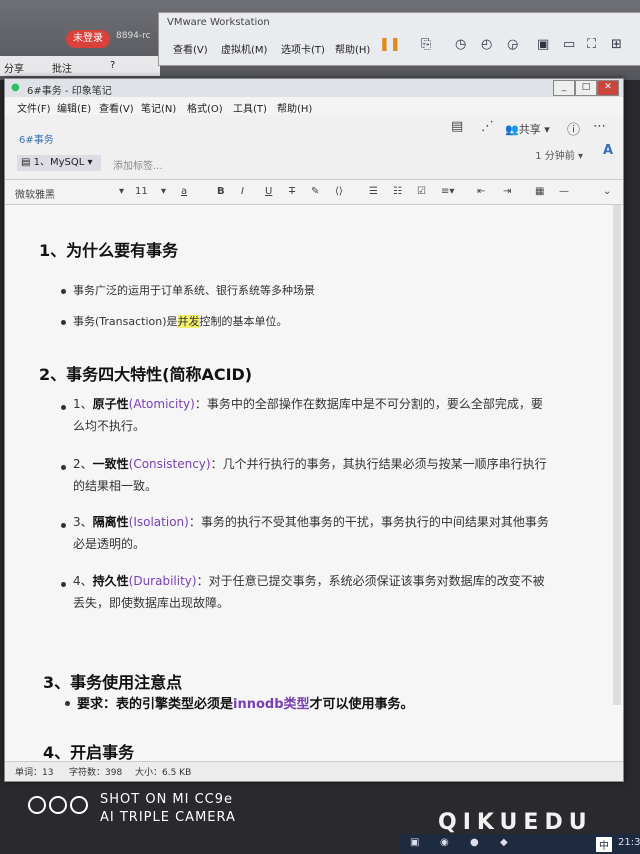 The image size is (640, 854). What do you see at coordinates (608, 88) in the screenshot?
I see `close-button: ✕` at bounding box center [608, 88].